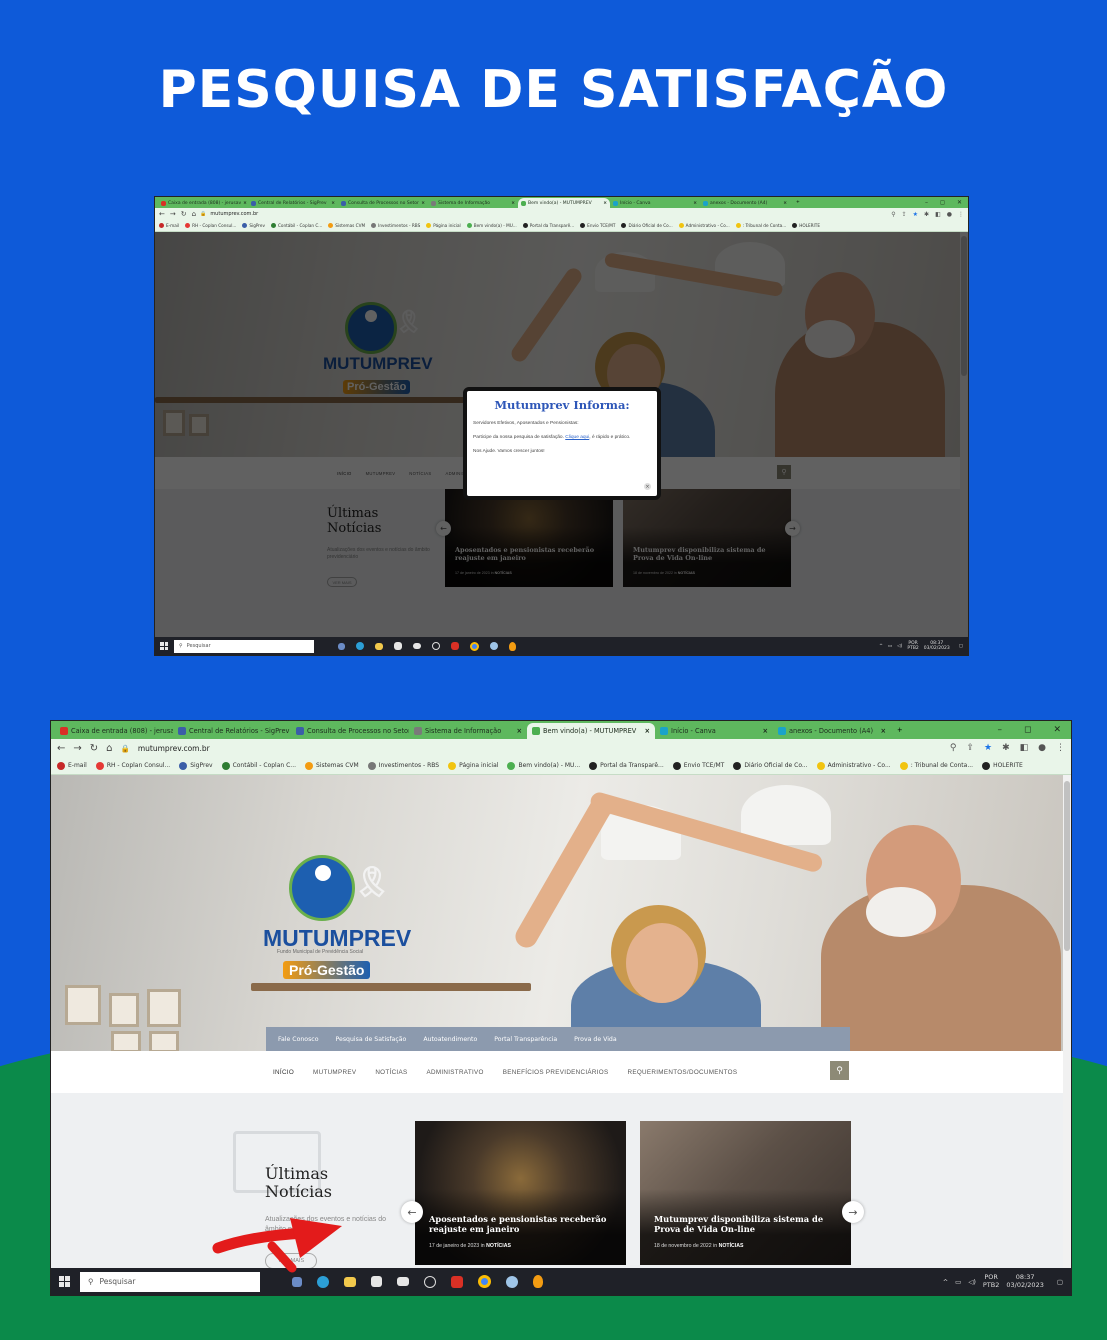  I want to click on new-tab-icon: +, so click(900, 730).